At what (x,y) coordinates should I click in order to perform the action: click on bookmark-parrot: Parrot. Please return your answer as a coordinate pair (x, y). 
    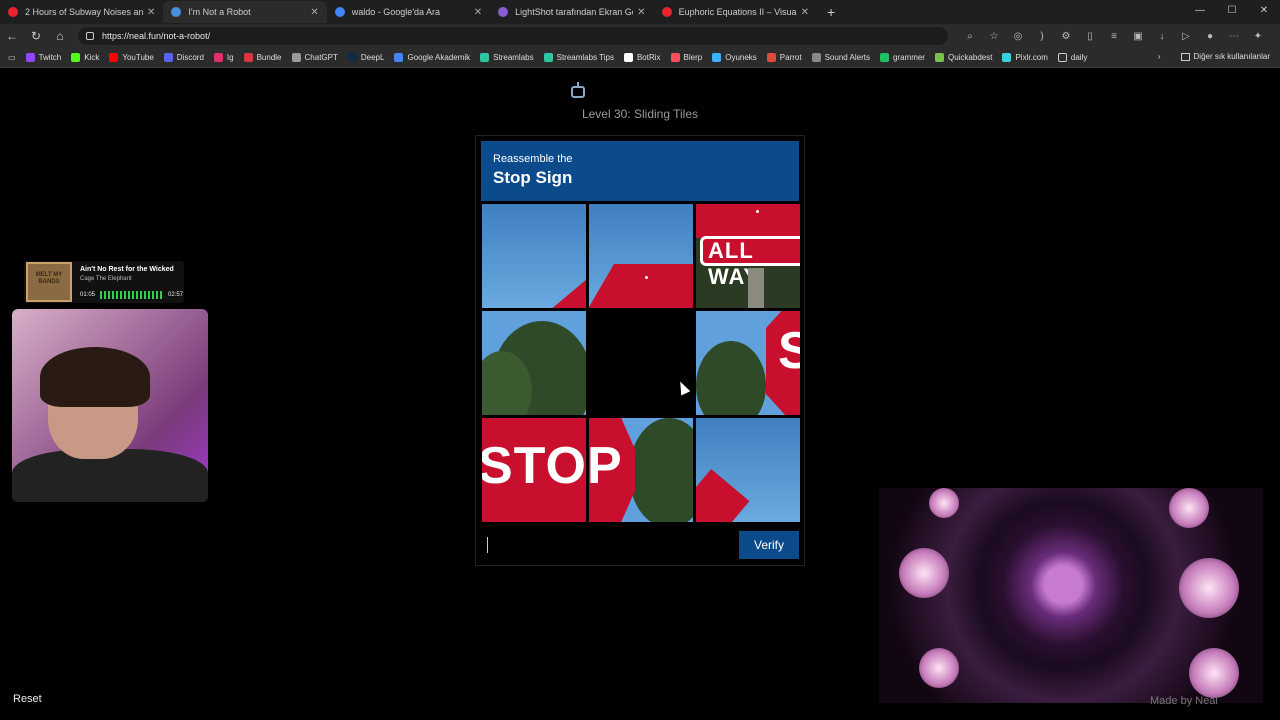
    Looking at the image, I should click on (784, 57).